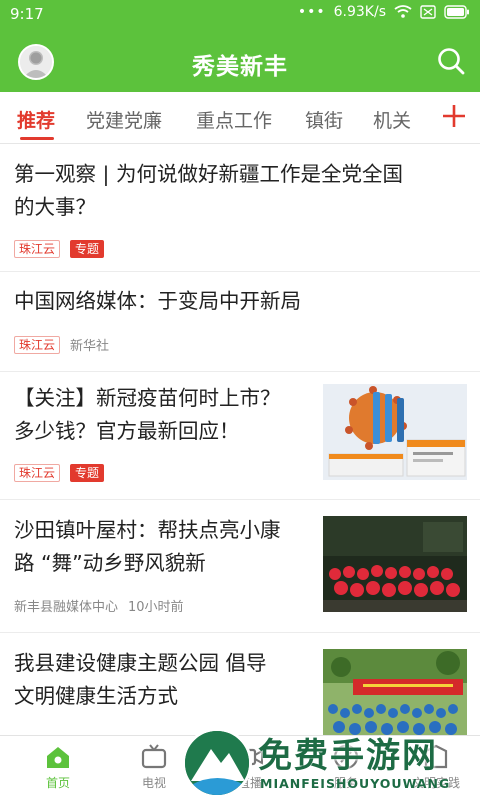 The image size is (480, 800). I want to click on news-thumbnail-park, so click(395, 692).